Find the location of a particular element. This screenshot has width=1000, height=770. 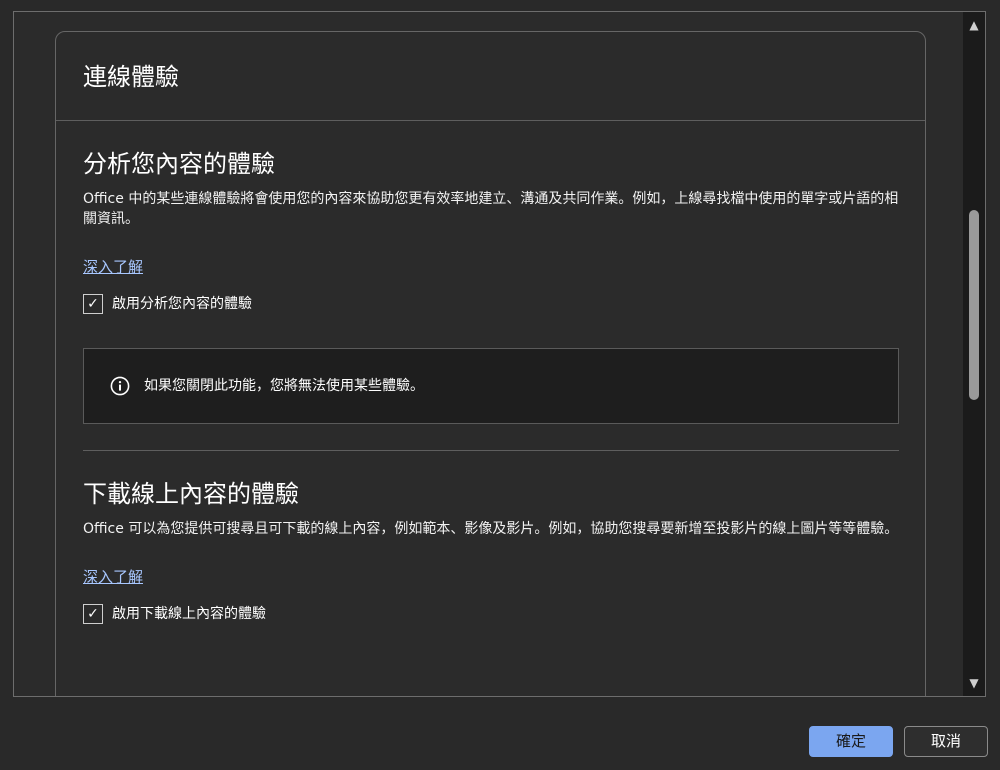

scroll-down-arrow-icon: ▼ is located at coordinates (974, 683).